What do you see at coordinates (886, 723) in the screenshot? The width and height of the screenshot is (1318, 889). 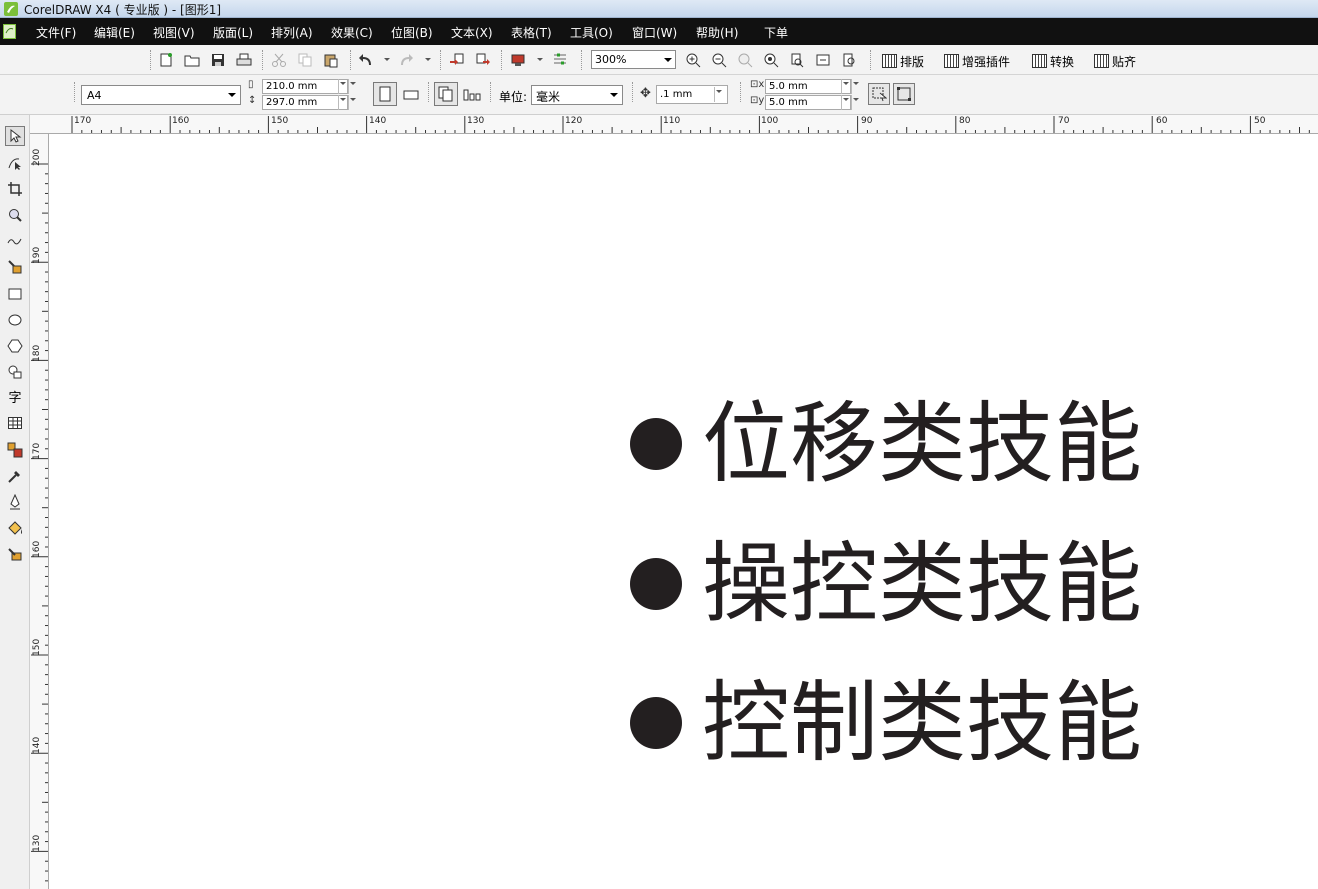 I see `canvas-text-line: 控制类技能` at bounding box center [886, 723].